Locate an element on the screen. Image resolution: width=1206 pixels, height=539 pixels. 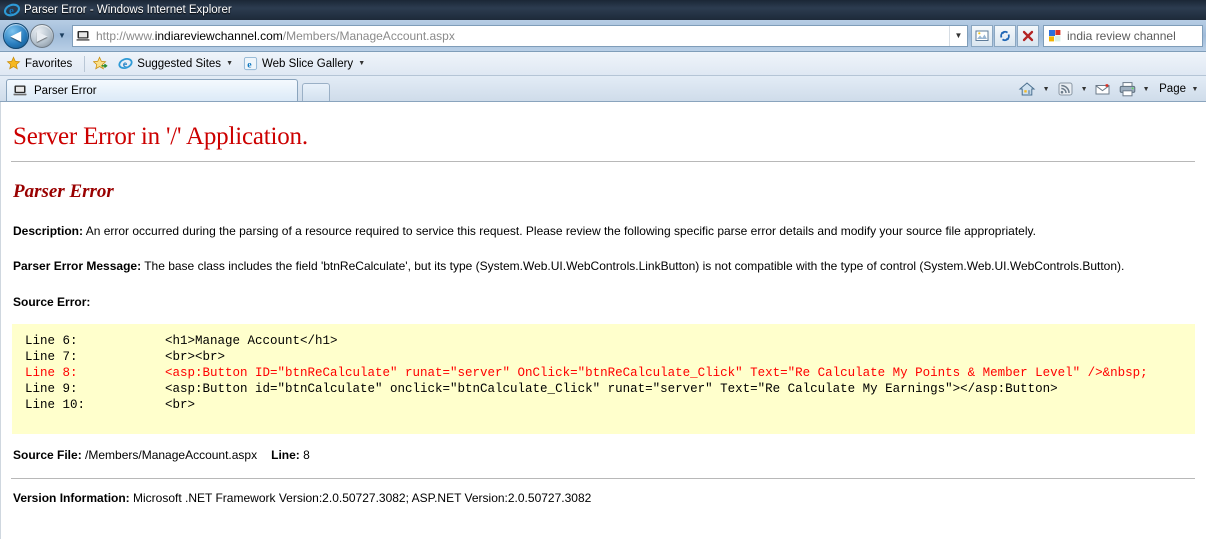
tab-bar: Parser Error ▼ ▼ ▼ Page ▼ is located at coordinates (603, 89).